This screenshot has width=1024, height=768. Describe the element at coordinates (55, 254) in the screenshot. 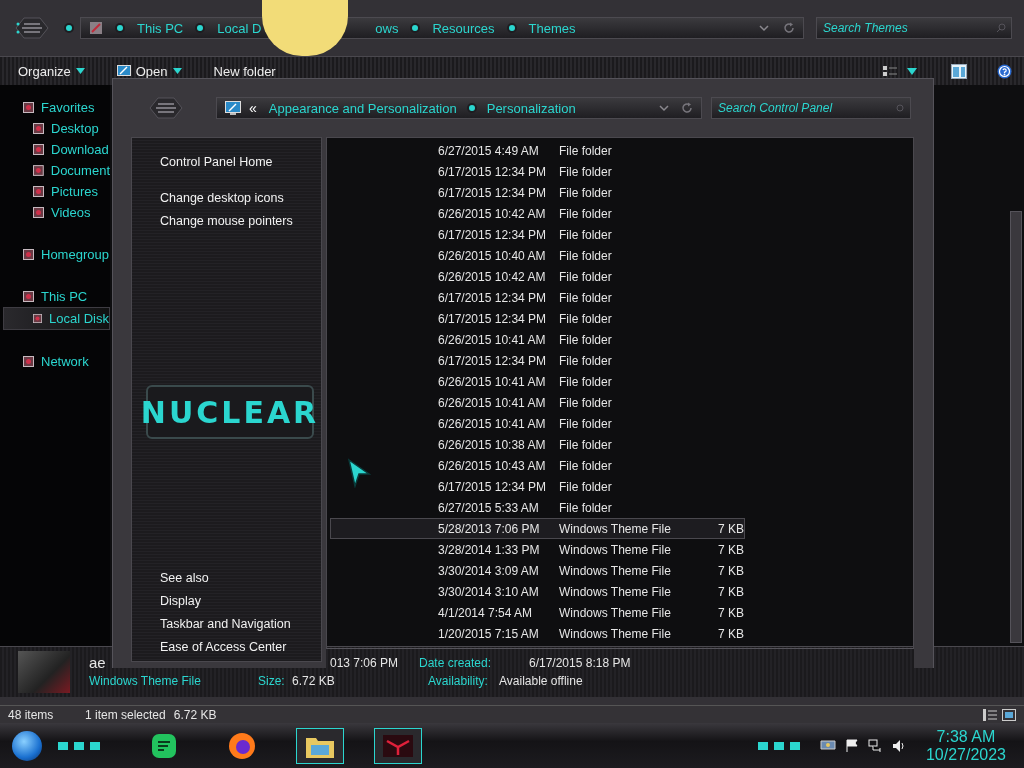

I see `nav-item: Homegroup` at that location.